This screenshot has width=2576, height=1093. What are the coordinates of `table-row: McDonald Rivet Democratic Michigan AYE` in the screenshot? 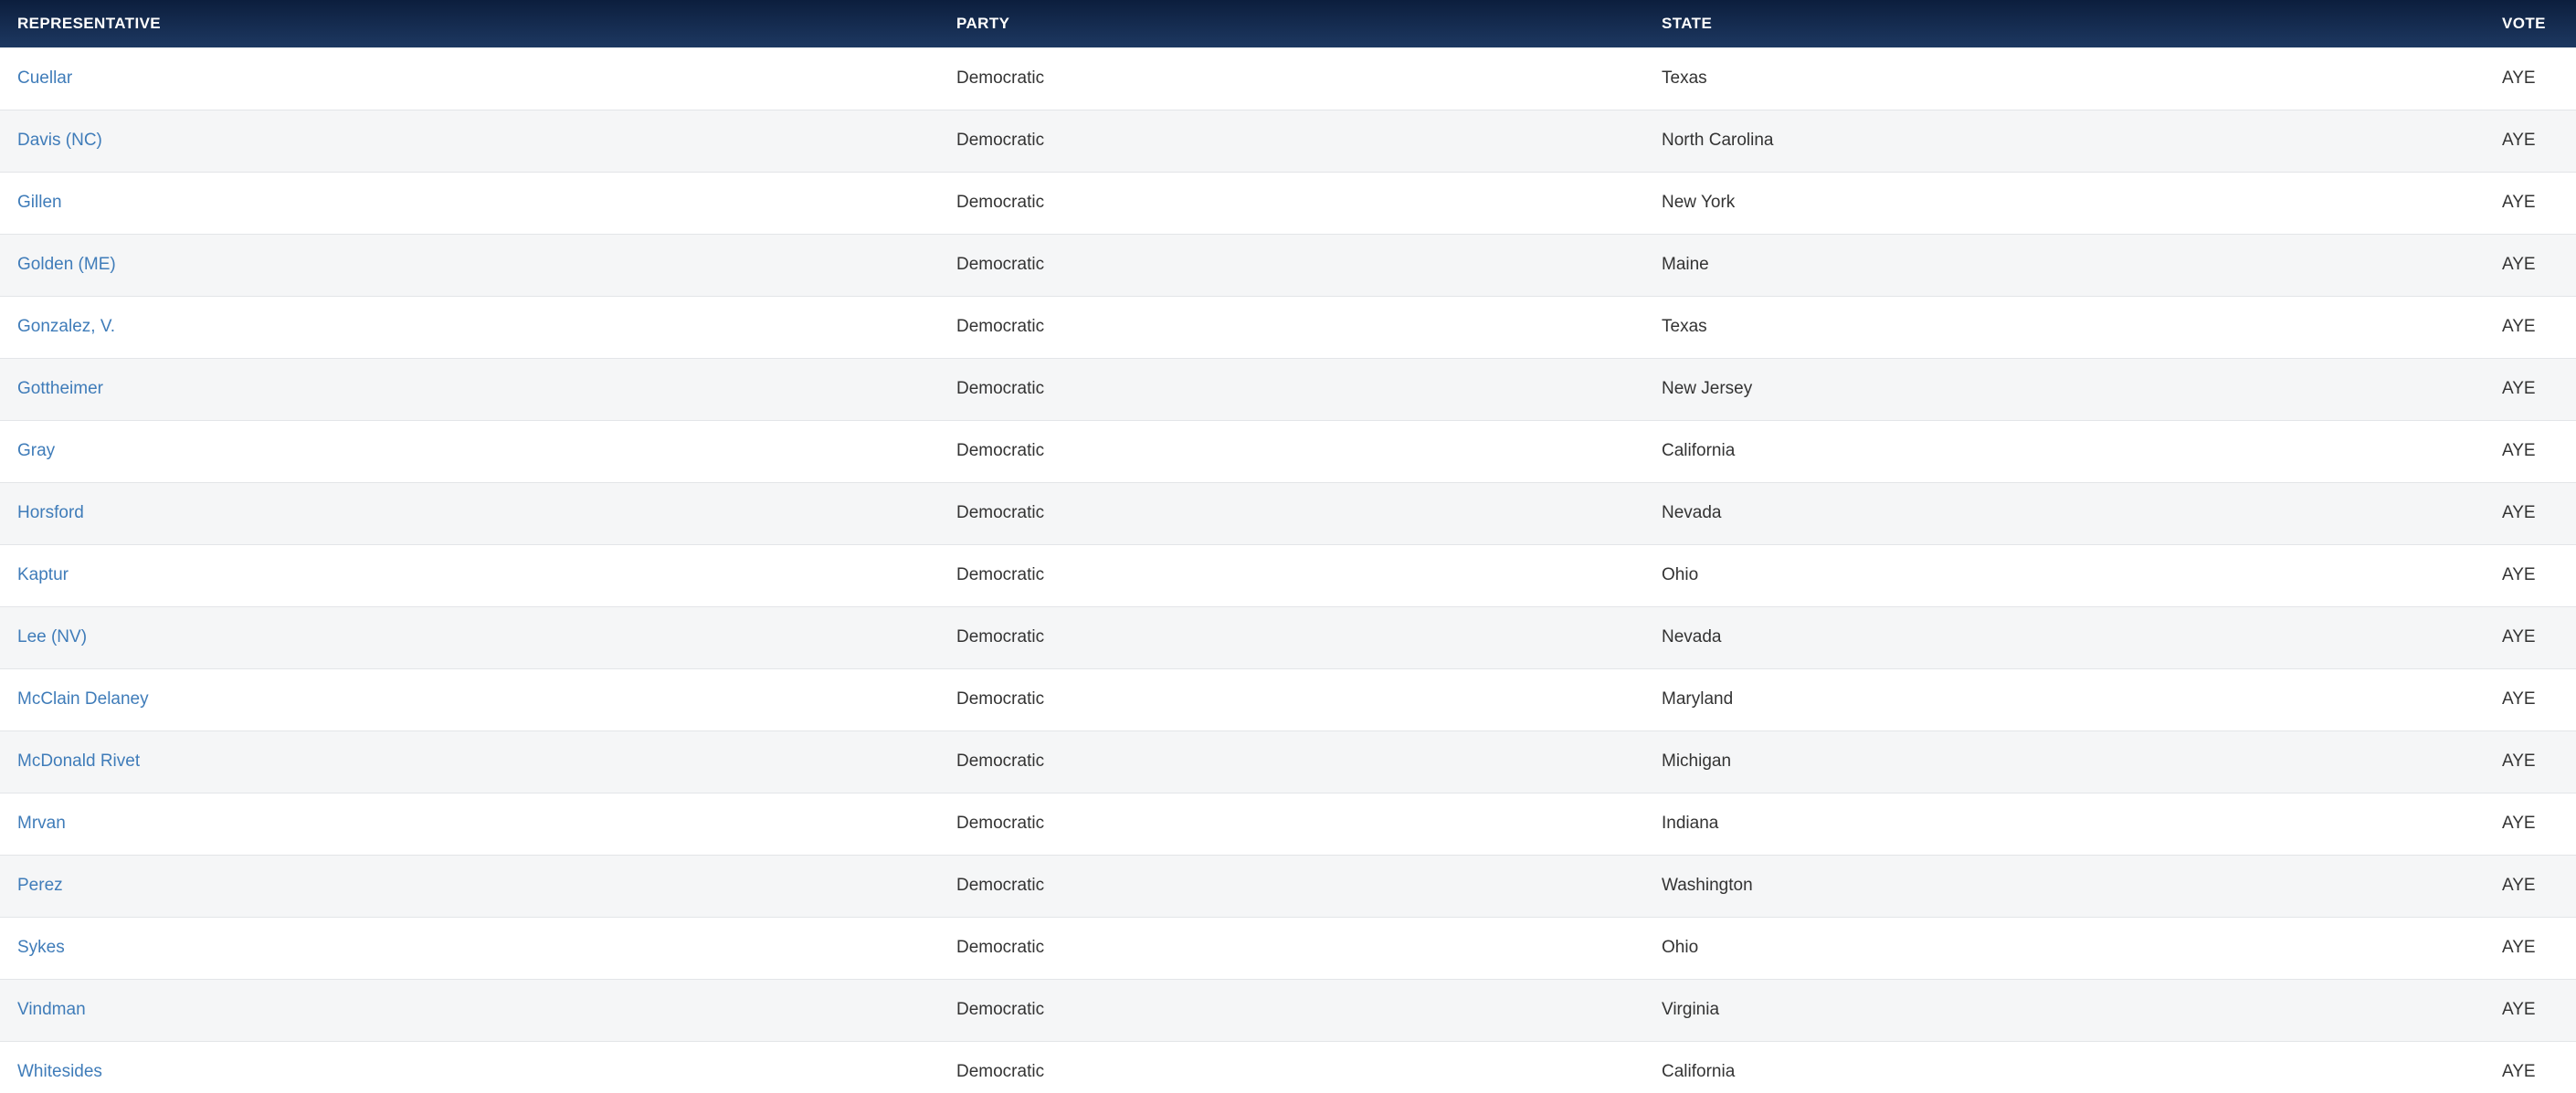 It's located at (1288, 762).